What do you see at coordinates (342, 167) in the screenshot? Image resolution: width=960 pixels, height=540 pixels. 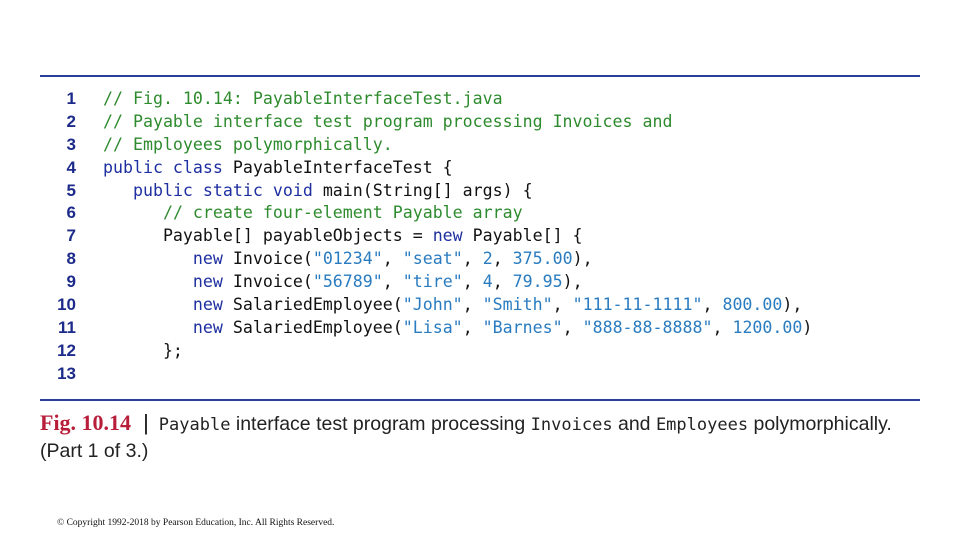 I see `code-text: PayableInterfaceTest {` at bounding box center [342, 167].